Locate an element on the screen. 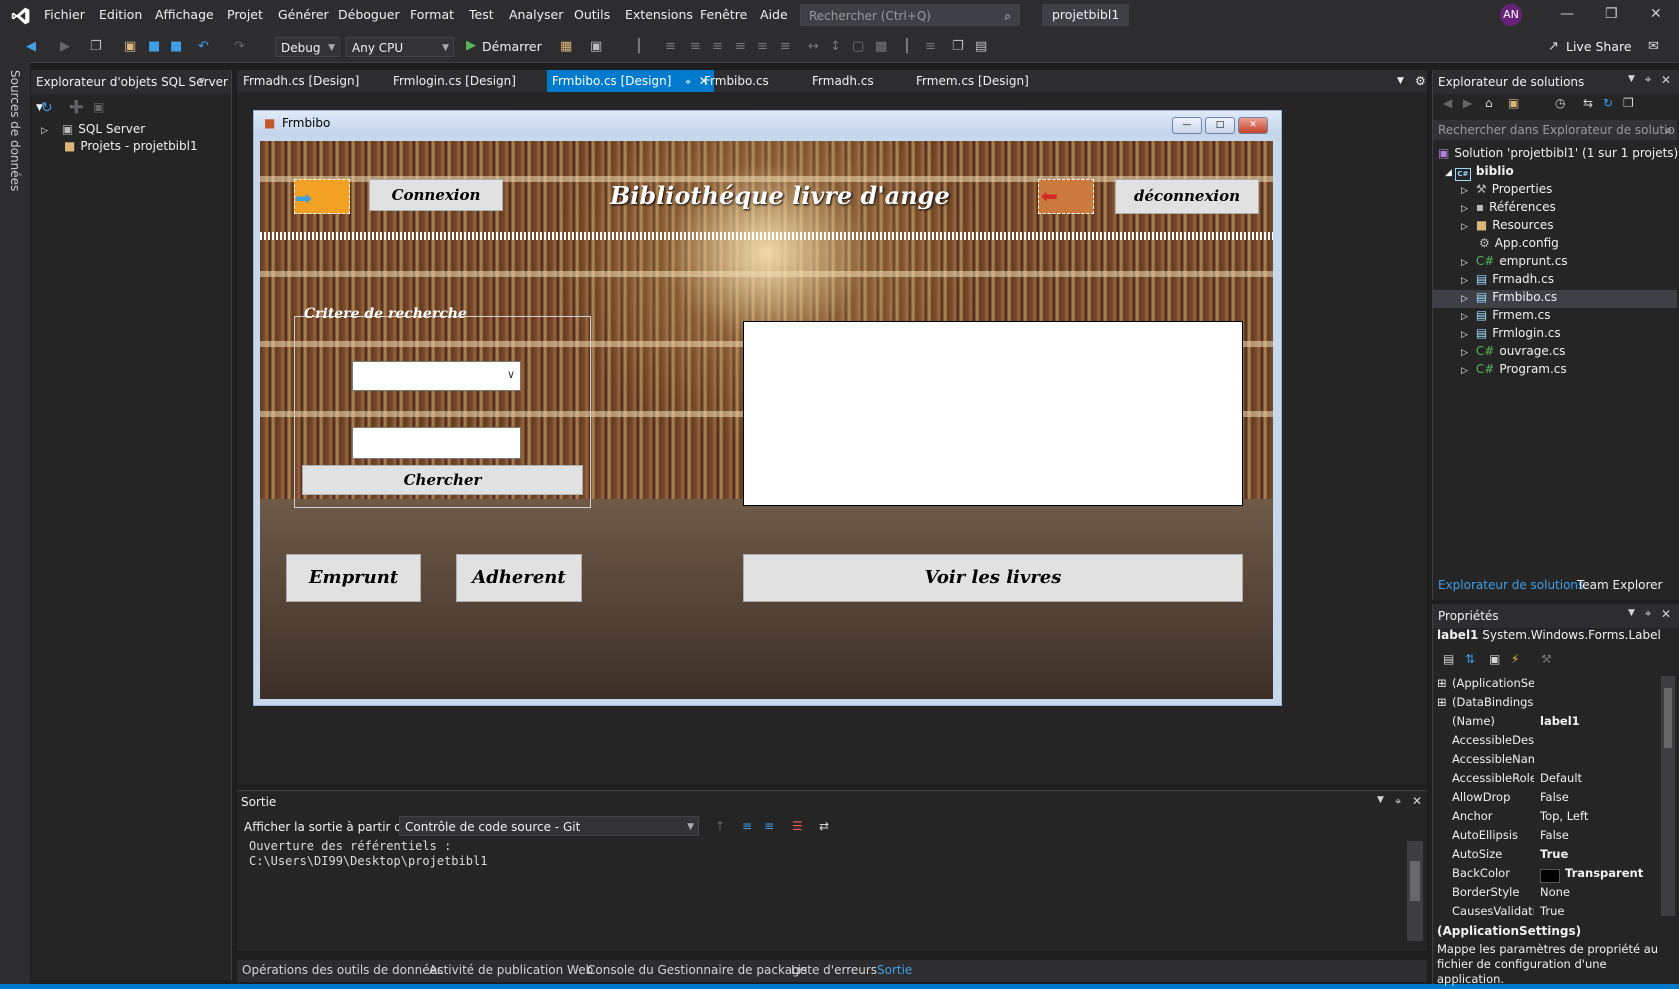 The image size is (1679, 989). feedback-icon: ✉ is located at coordinates (1653, 46).